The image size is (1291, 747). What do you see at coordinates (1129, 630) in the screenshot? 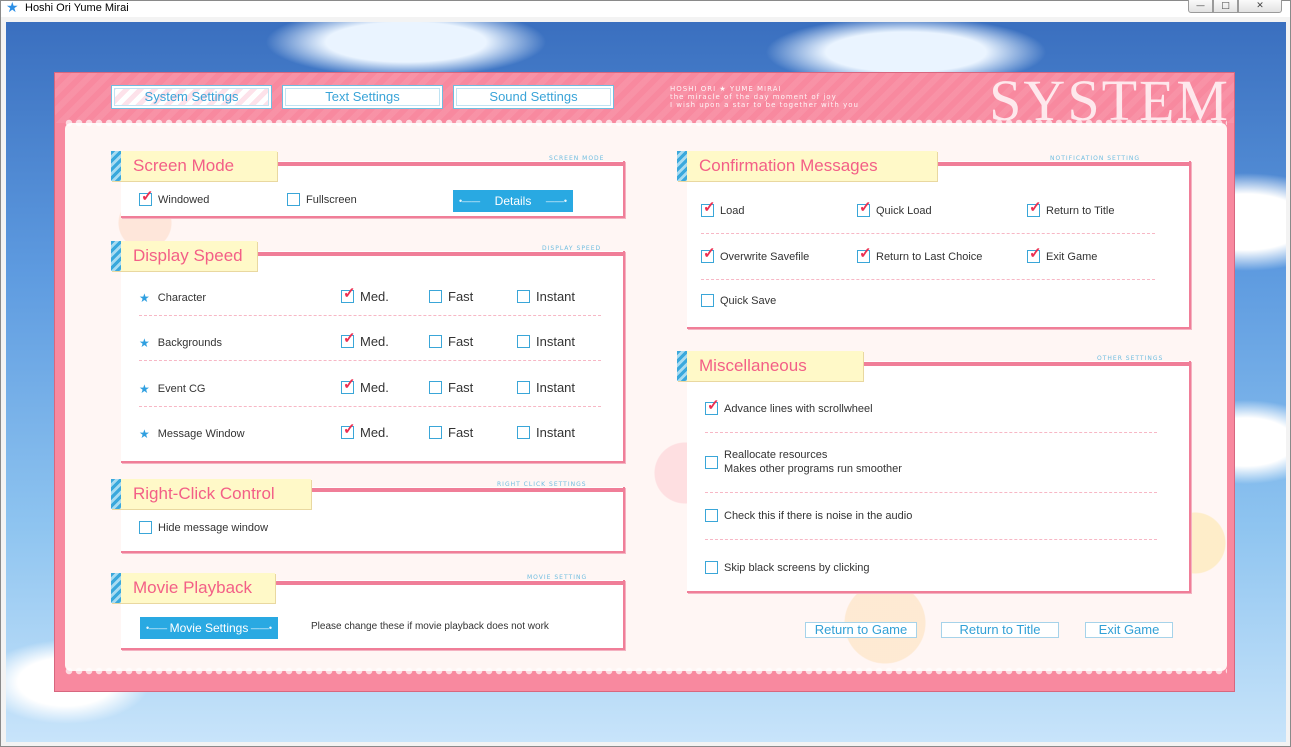
I see `exit-game-button: Exit Game` at bounding box center [1129, 630].